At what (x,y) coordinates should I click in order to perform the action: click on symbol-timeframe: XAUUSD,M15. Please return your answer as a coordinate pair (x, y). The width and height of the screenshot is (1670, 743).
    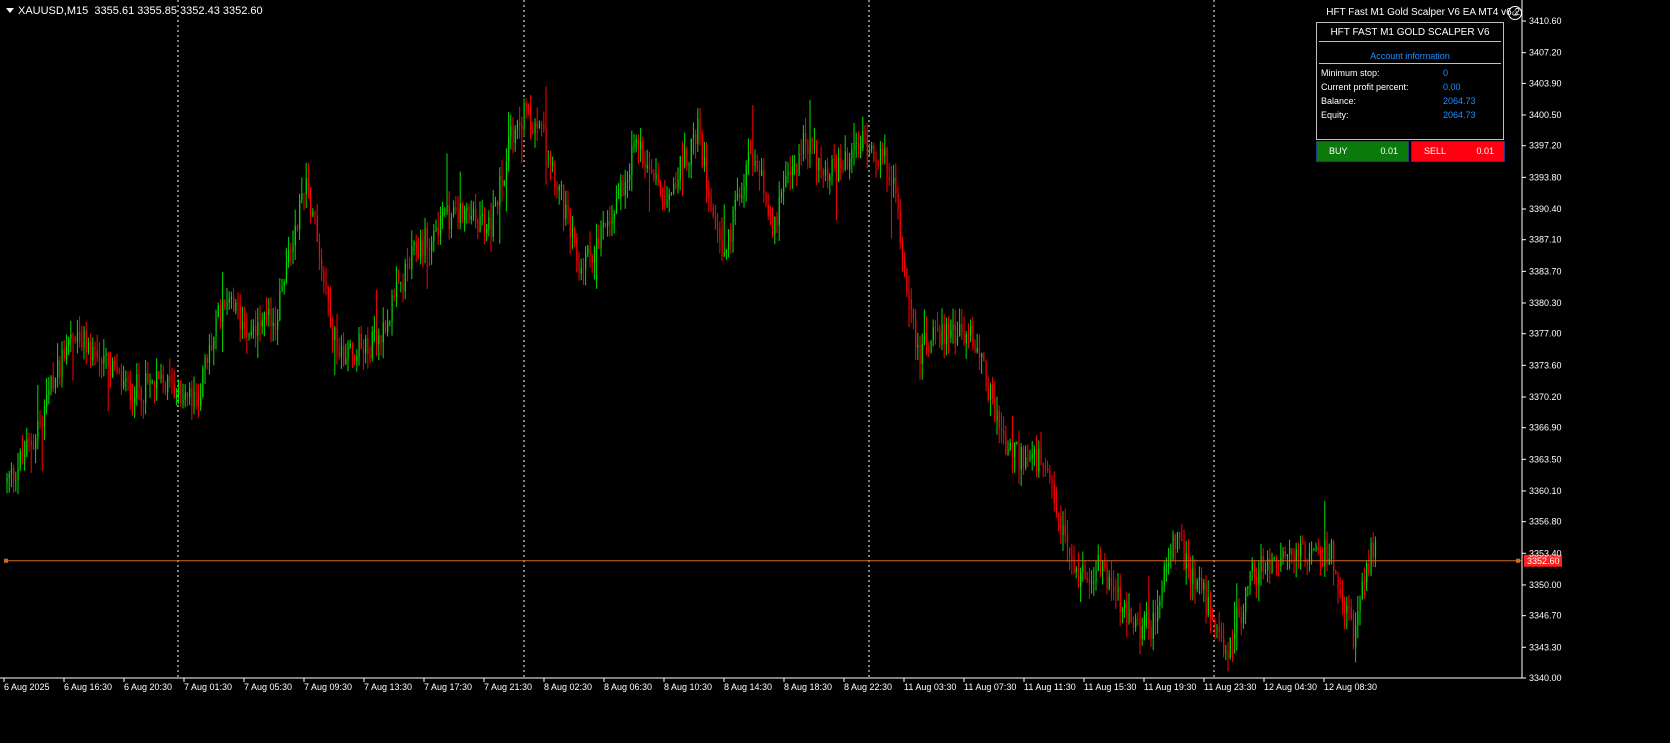
    Looking at the image, I should click on (53, 11).